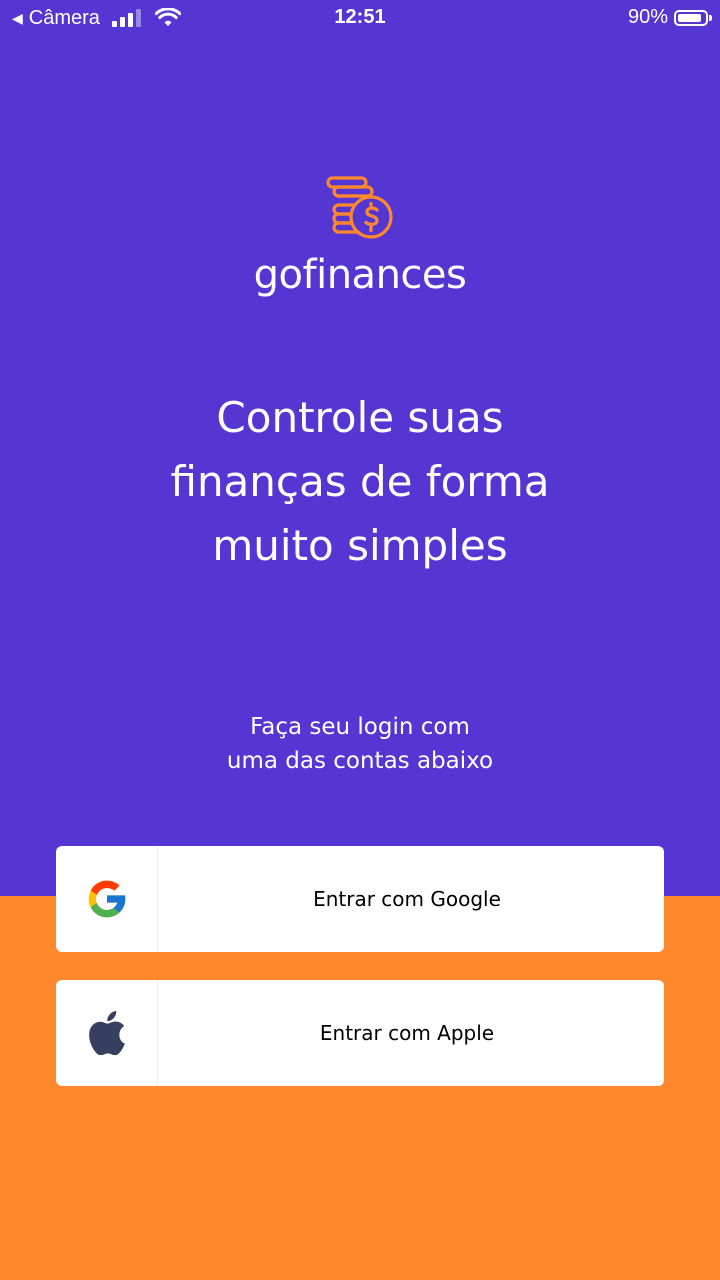 The height and width of the screenshot is (1280, 720). What do you see at coordinates (360, 727) in the screenshot?
I see `login-instructions-line-1: Faça seu login com` at bounding box center [360, 727].